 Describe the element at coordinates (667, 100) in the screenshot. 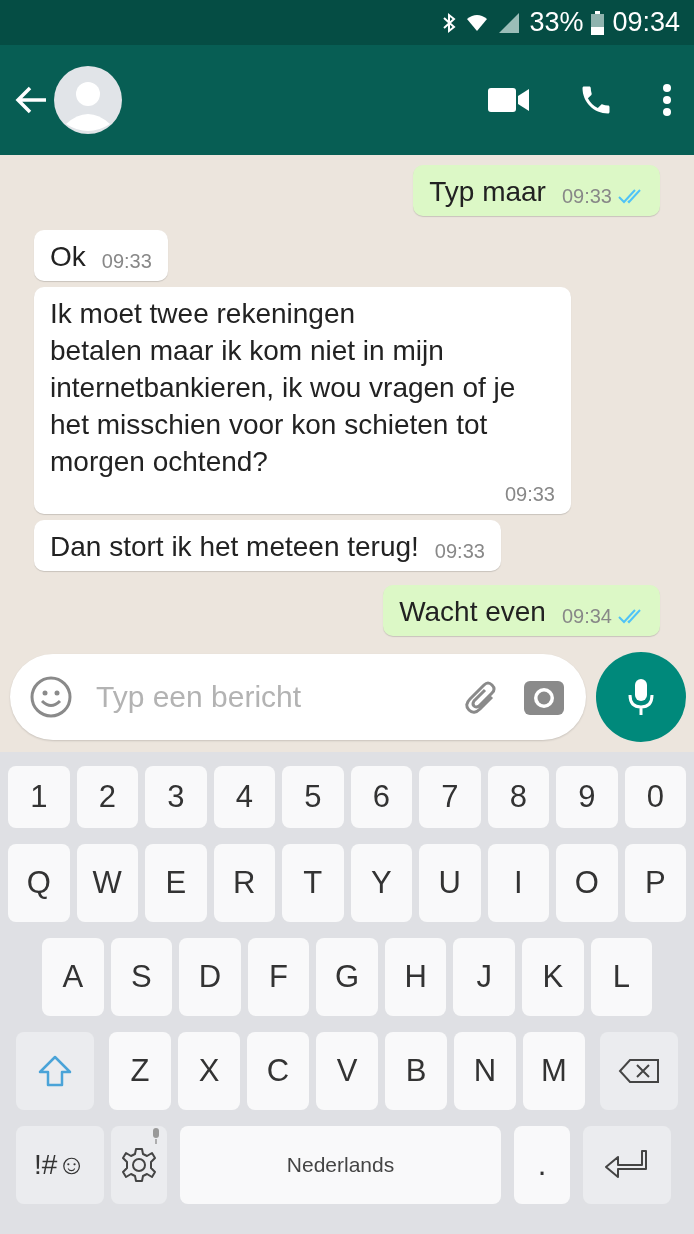

I see `more-options-icon` at that location.